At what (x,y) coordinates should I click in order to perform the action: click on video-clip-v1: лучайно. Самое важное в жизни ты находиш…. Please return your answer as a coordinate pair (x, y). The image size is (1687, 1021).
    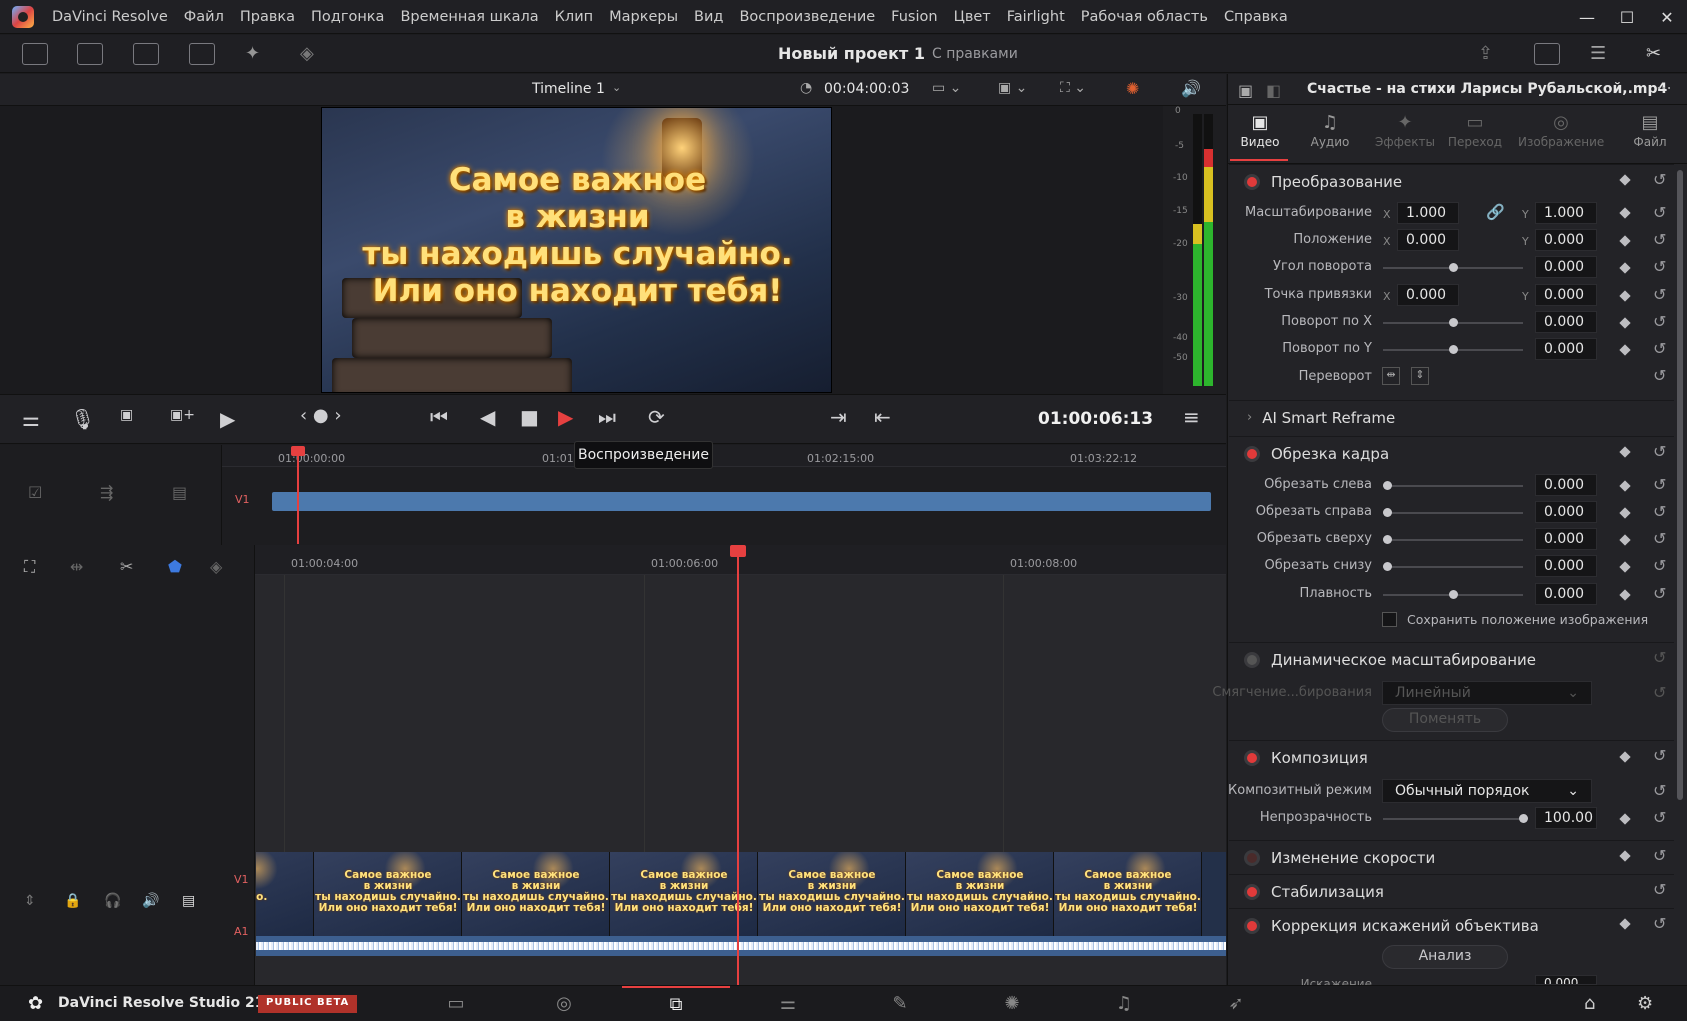
    Looking at the image, I should click on (741, 894).